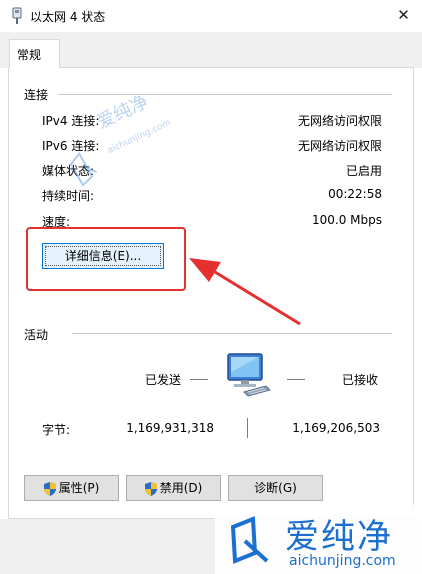 The image size is (422, 574). Describe the element at coordinates (17, 15) in the screenshot. I see `network-adapter-icon` at that location.